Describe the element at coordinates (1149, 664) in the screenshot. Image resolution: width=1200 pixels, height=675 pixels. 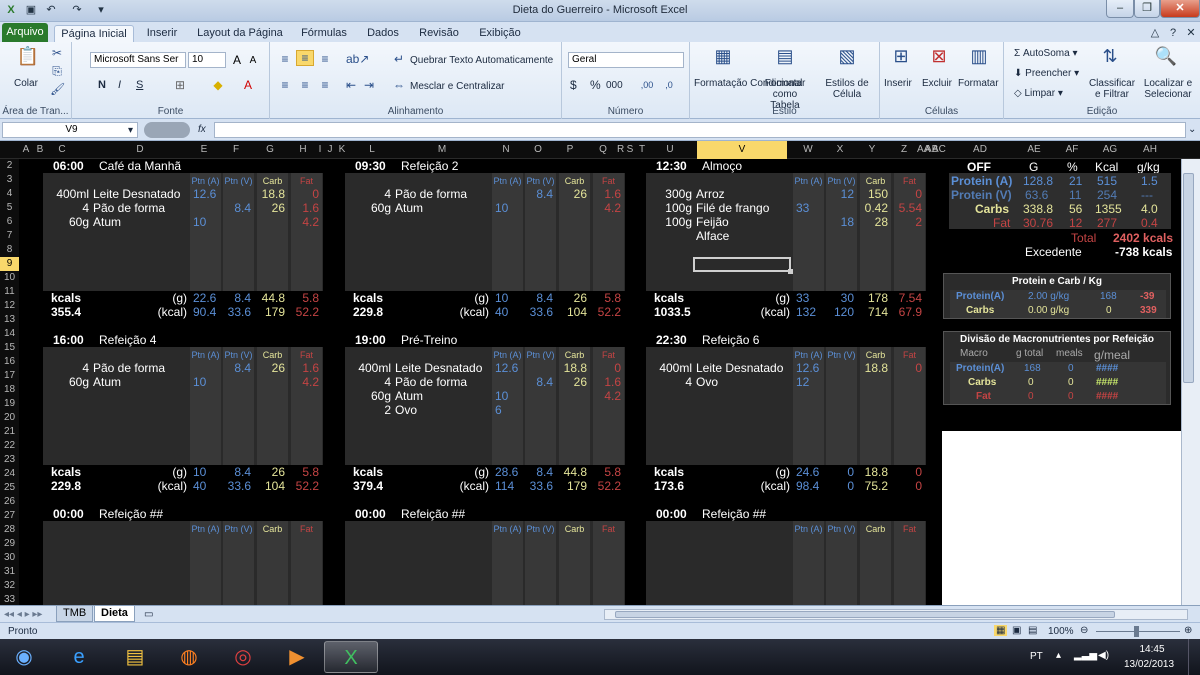
I see `clock-date: 13/02/2013` at that location.